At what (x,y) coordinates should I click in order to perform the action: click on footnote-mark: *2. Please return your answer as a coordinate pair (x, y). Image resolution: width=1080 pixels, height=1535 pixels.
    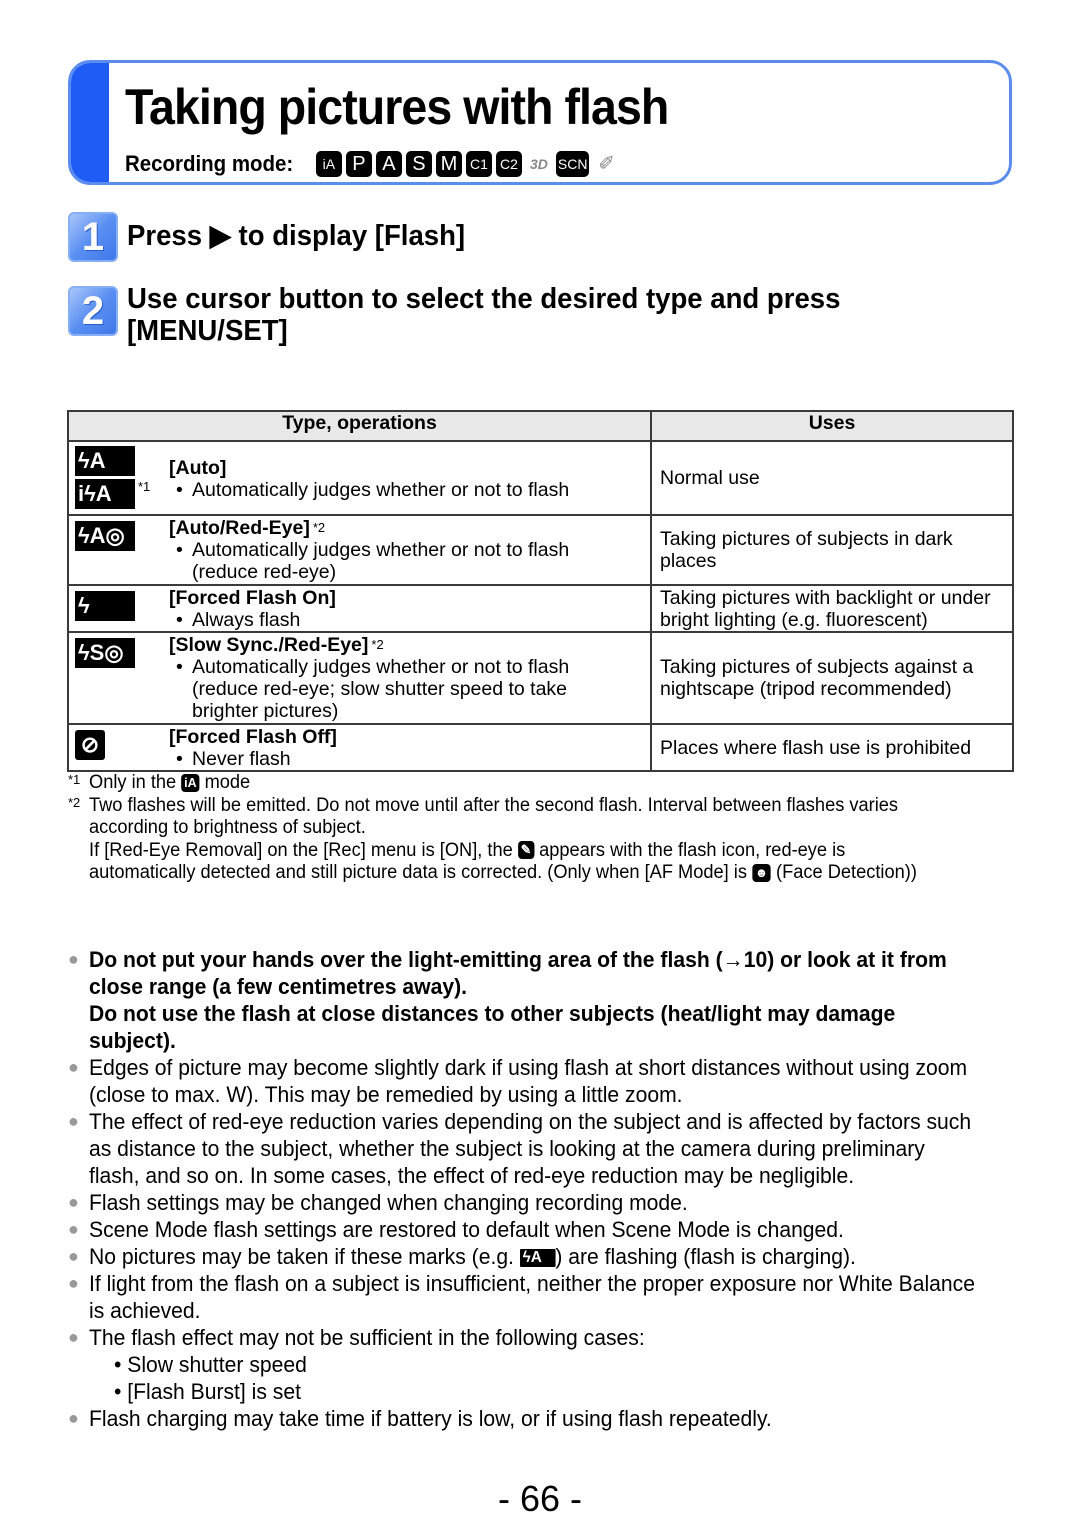
    Looking at the image, I should click on (74, 802).